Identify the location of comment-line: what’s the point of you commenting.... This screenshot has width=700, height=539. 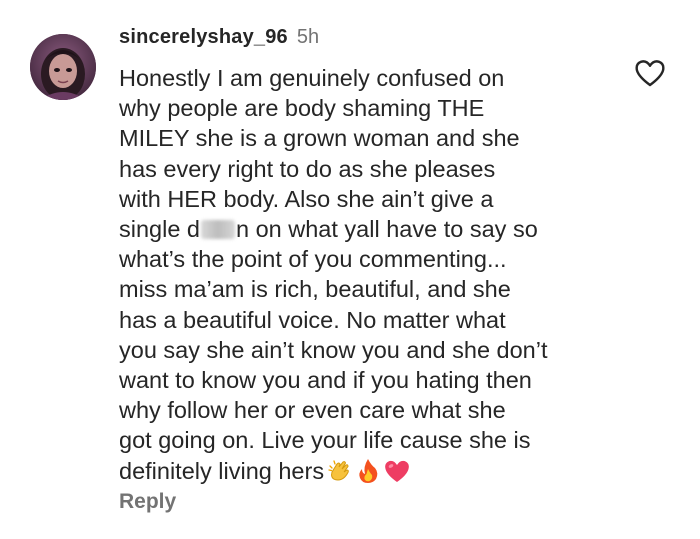
(313, 259).